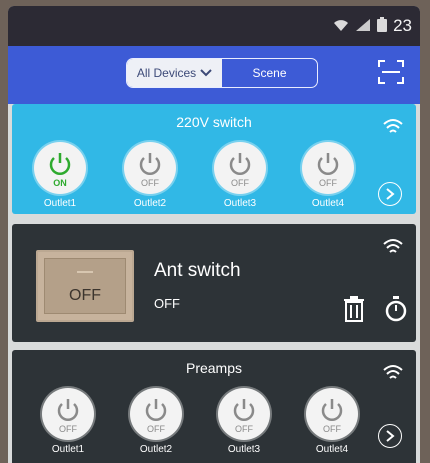  What do you see at coordinates (354, 309) in the screenshot?
I see `trash-icon` at bounding box center [354, 309].